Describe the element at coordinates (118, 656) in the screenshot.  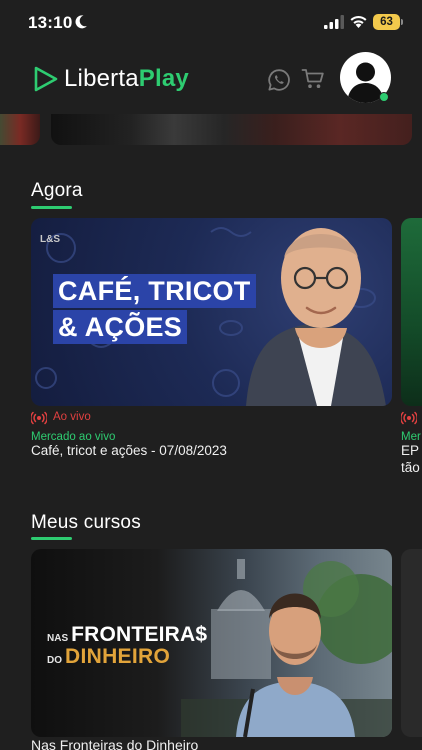
I see `overlay-dinheiro: DINHEIRO` at that location.